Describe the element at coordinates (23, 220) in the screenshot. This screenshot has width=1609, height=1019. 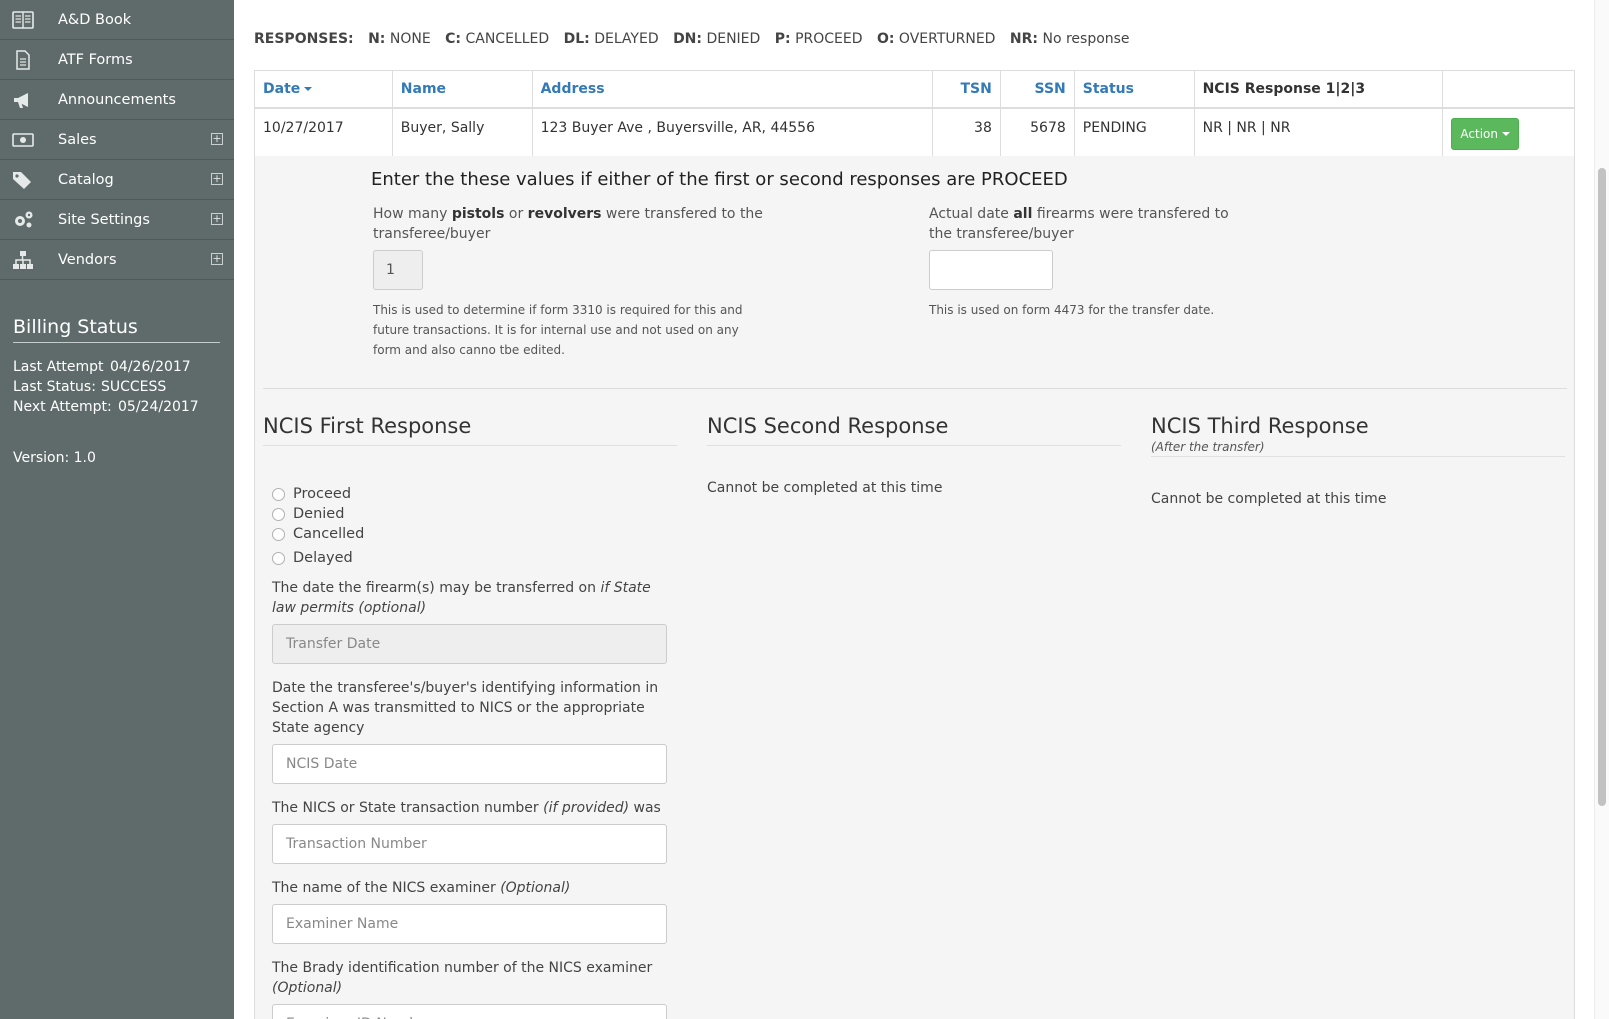
I see `gears-icon` at that location.